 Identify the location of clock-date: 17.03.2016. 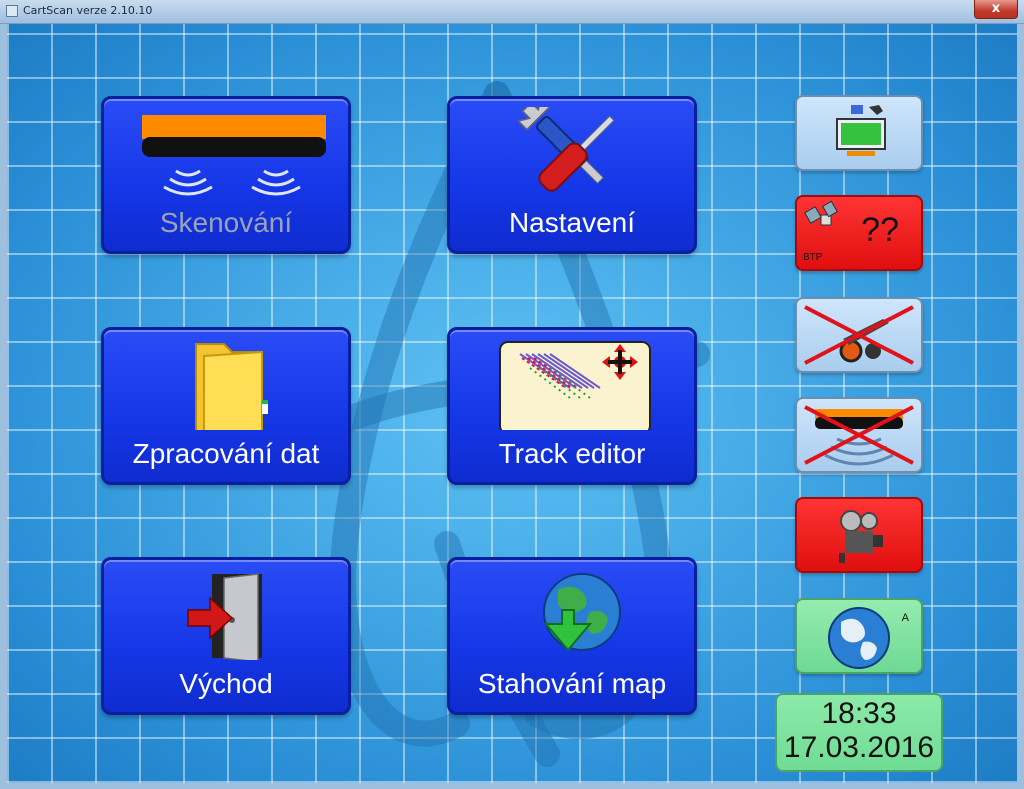
(859, 747).